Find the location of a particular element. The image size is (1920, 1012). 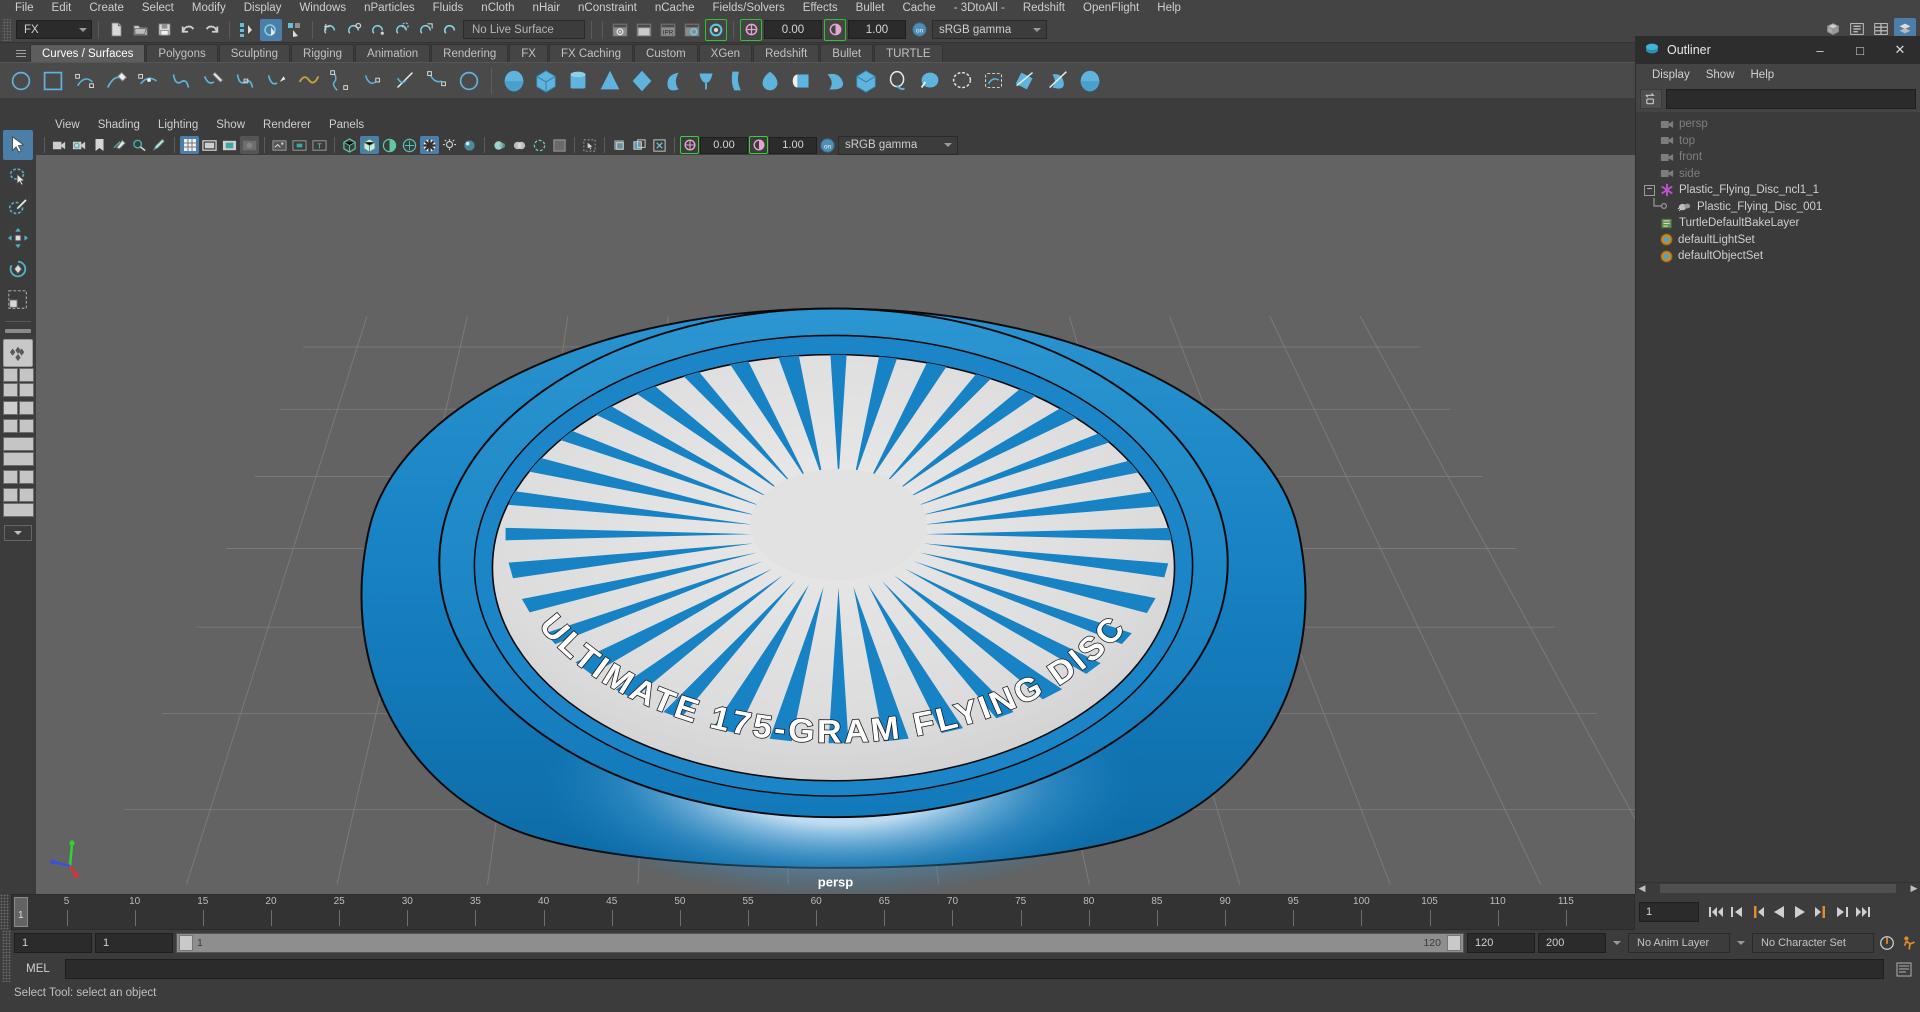

chevron-down-icon is located at coordinates (1617, 943).